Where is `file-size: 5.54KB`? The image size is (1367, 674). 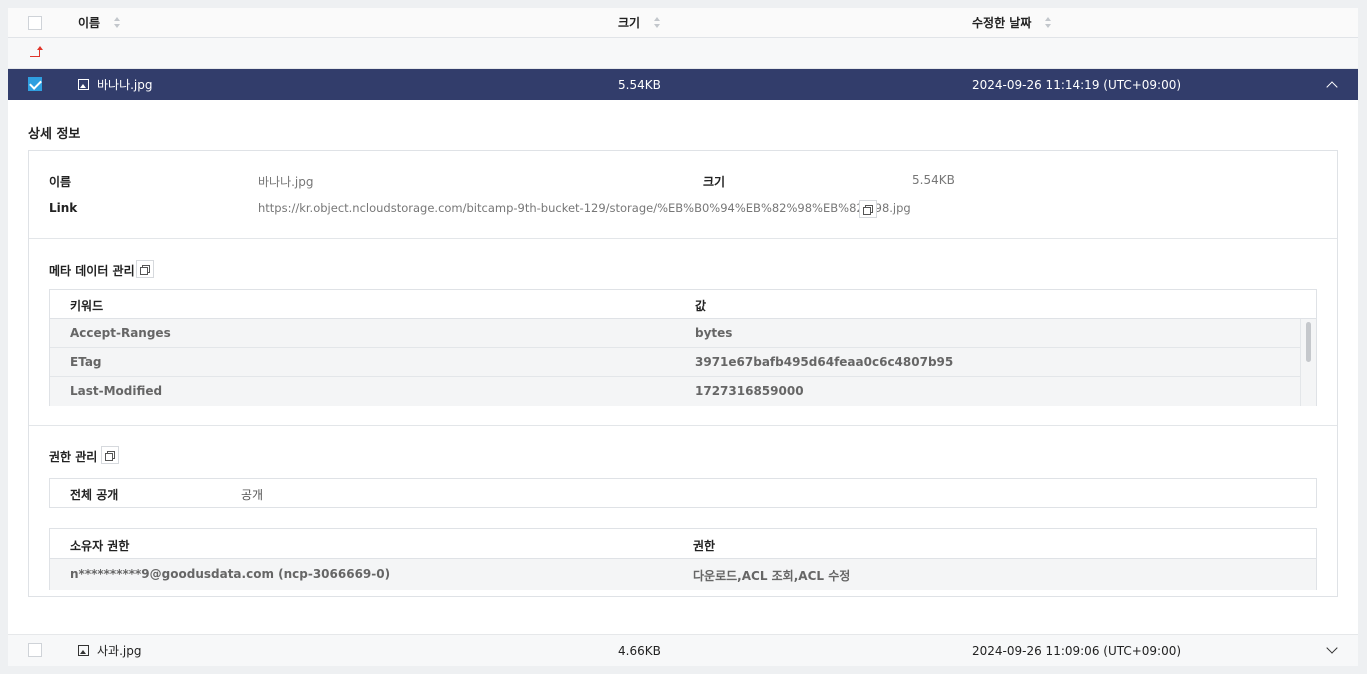 file-size: 5.54KB is located at coordinates (639, 84).